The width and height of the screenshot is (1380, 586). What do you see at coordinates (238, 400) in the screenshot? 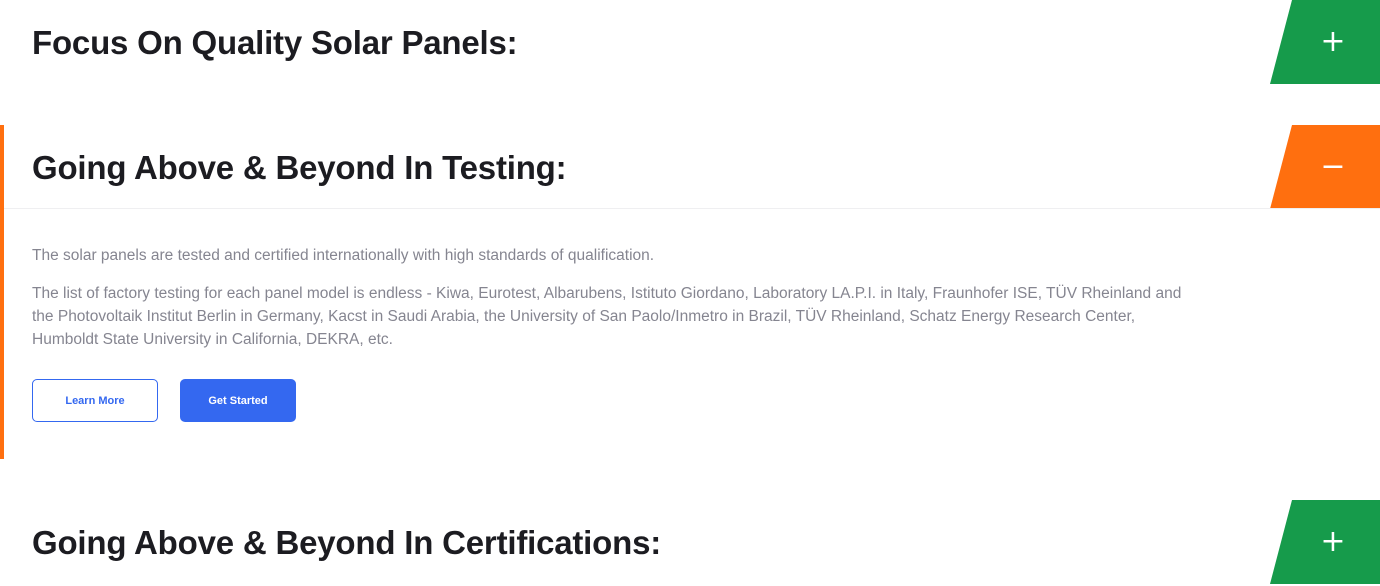
I see `get-started-button: Get Started` at bounding box center [238, 400].